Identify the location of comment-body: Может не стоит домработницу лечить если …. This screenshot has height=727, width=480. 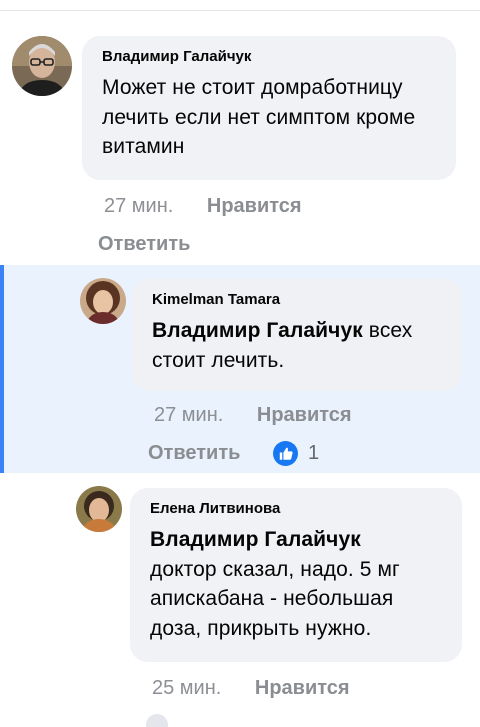
(259, 117).